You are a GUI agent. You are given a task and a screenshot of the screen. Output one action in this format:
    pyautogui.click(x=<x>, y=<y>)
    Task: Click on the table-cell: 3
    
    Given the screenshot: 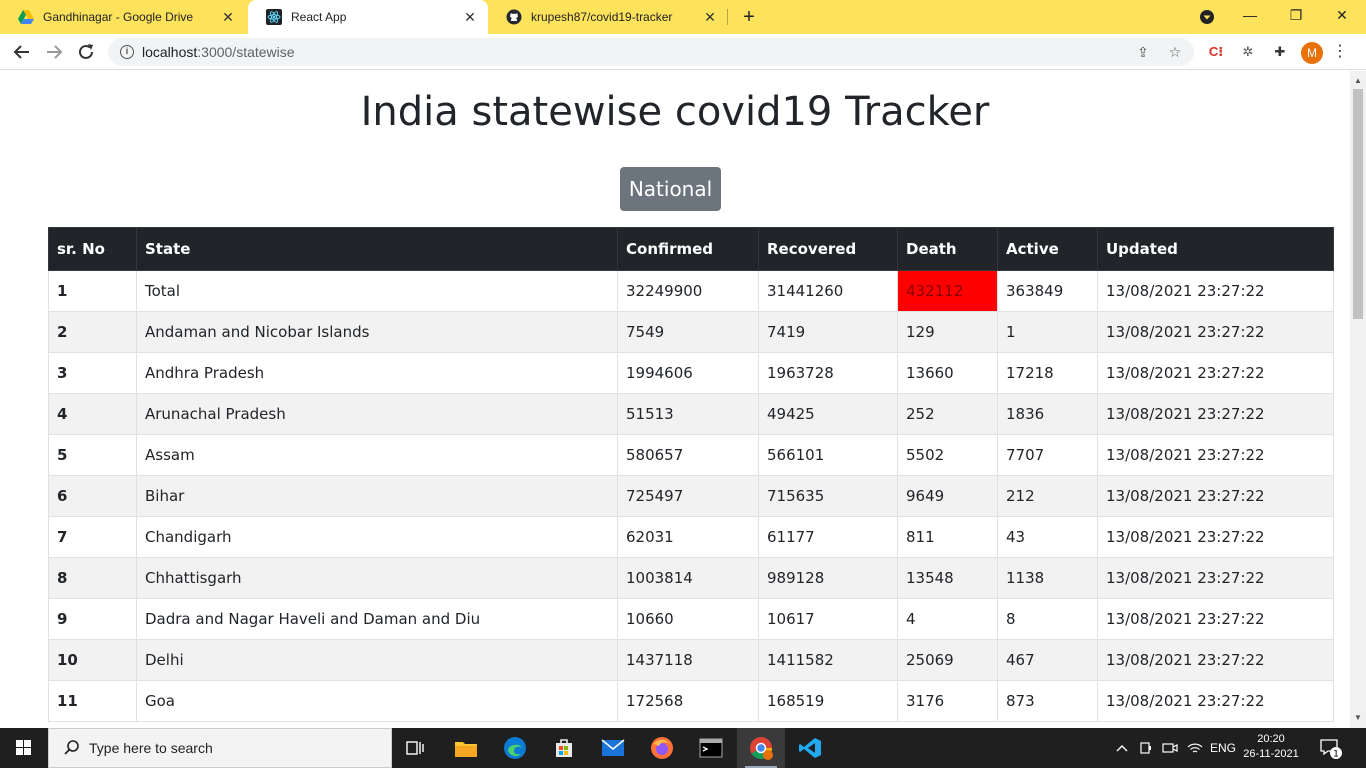 What is the action you would take?
    pyautogui.click(x=92, y=373)
    